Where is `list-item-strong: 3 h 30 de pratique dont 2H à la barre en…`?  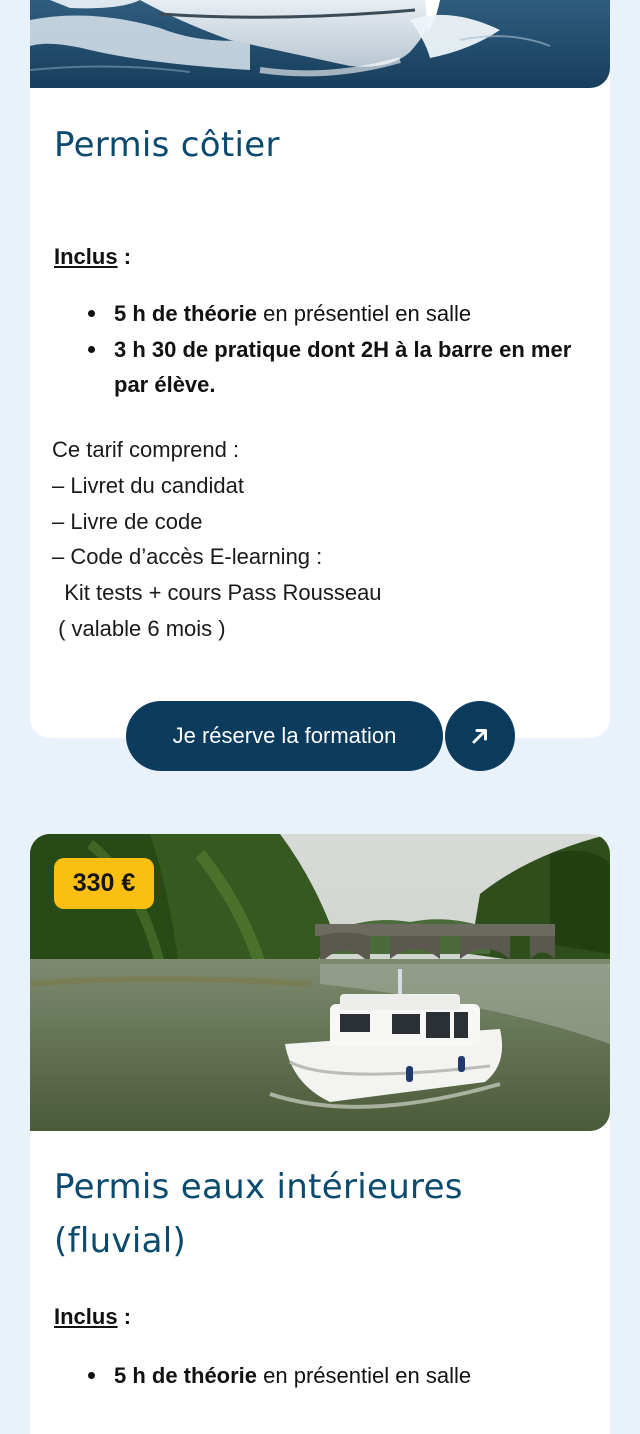 list-item-strong: 3 h 30 de pratique dont 2H à la barre en… is located at coordinates (343, 367).